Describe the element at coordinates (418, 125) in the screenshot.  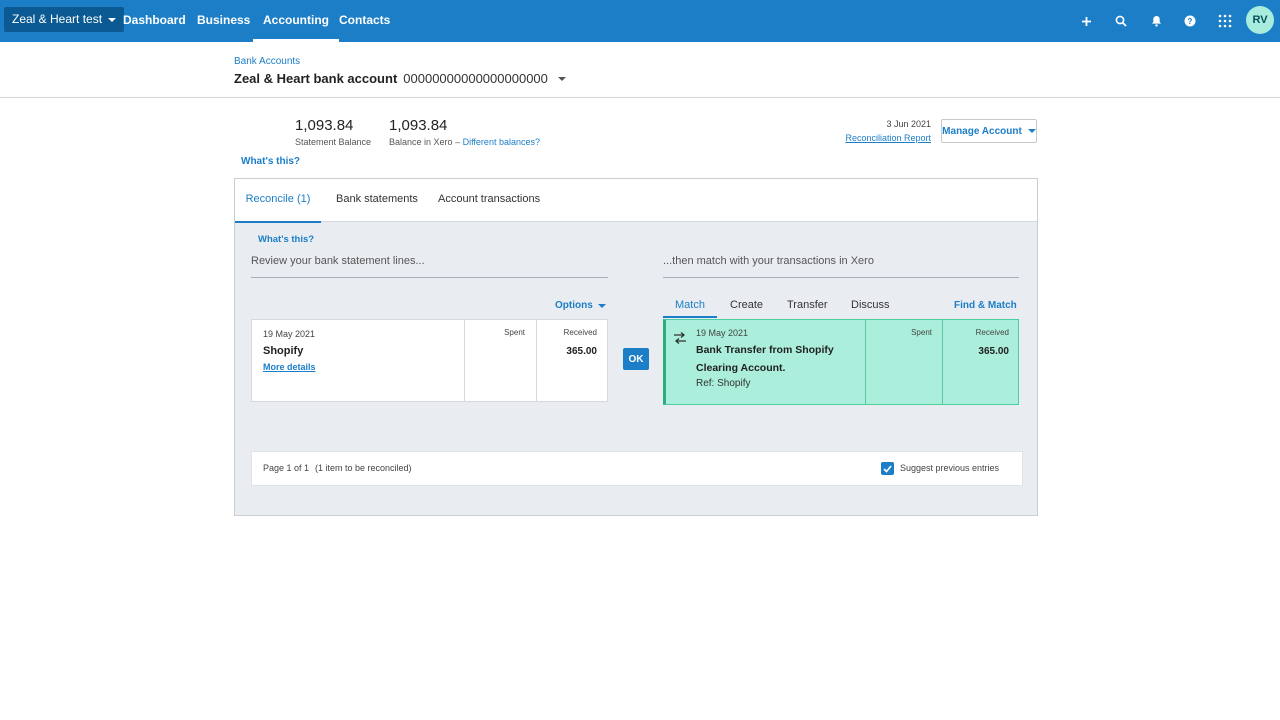
I see `xero-balance-value: 1,093.84` at that location.